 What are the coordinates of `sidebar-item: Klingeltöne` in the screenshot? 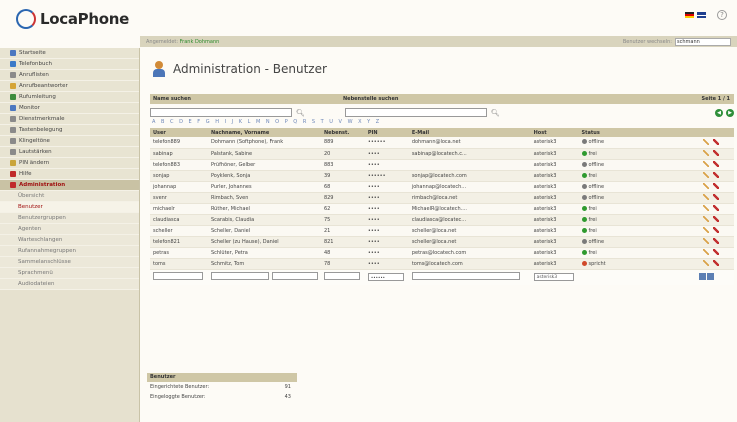 It's located at (69, 141).